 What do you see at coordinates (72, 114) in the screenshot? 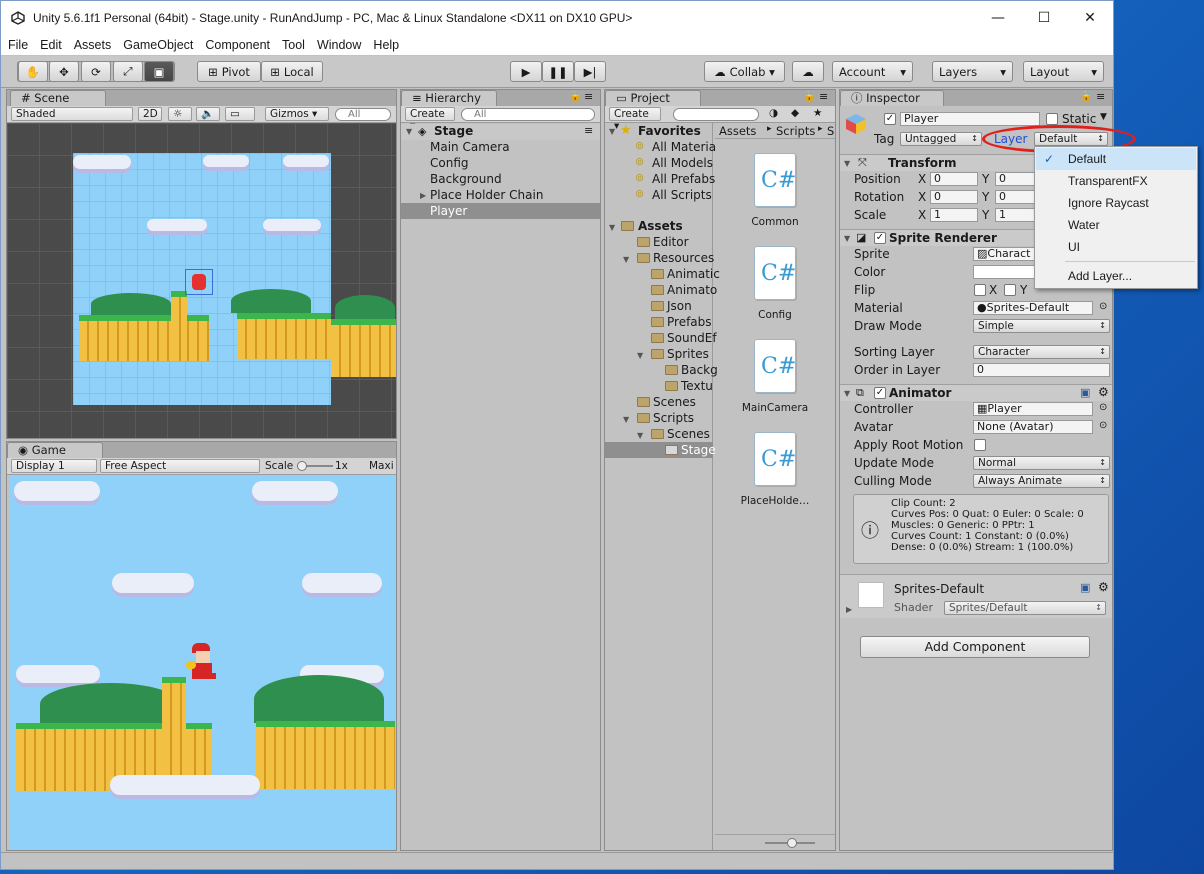
I see `shading-mode-dropdown: Shaded` at bounding box center [72, 114].